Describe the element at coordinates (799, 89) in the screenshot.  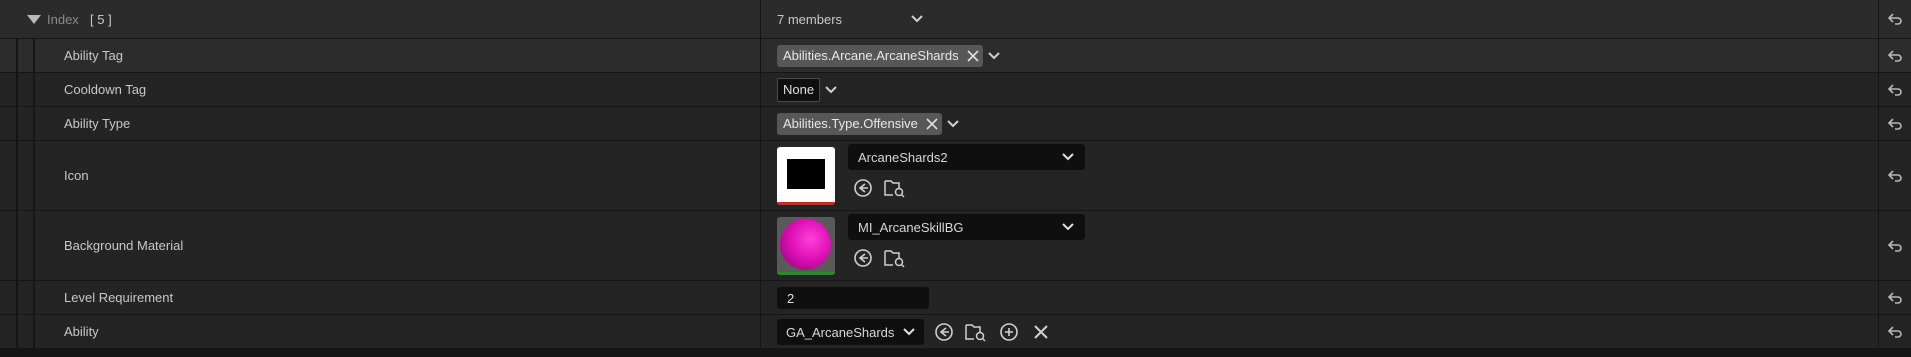
I see `cooldown-tag-value: None` at that location.